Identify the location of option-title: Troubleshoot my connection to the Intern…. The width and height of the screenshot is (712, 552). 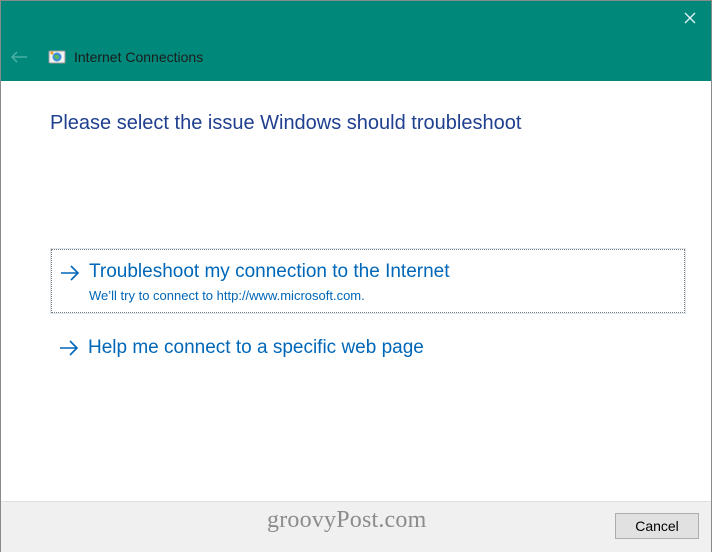
(269, 271).